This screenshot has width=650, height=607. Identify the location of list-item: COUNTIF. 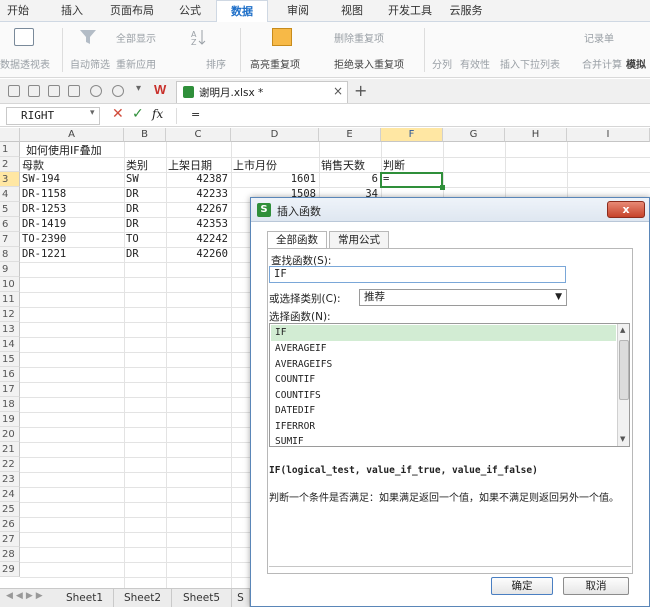
(443, 380).